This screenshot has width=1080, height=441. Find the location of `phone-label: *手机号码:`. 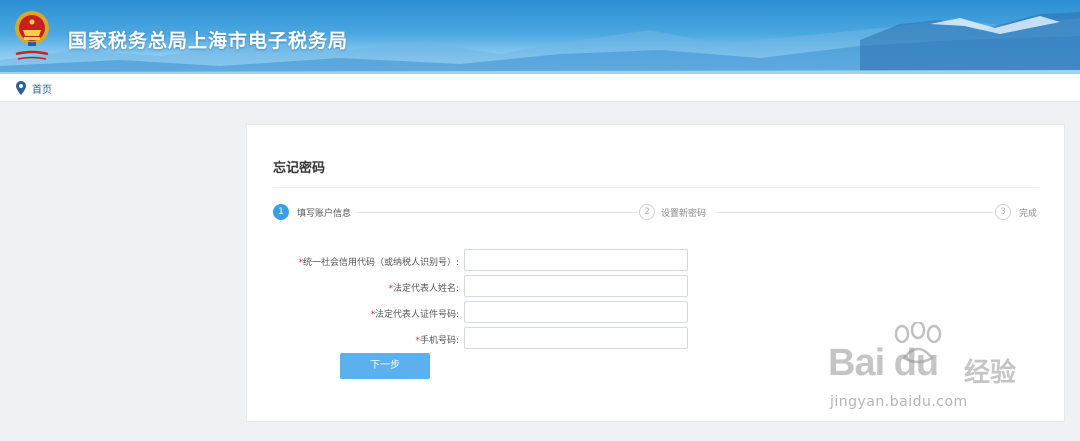

phone-label: *手机号码: is located at coordinates (354, 339).